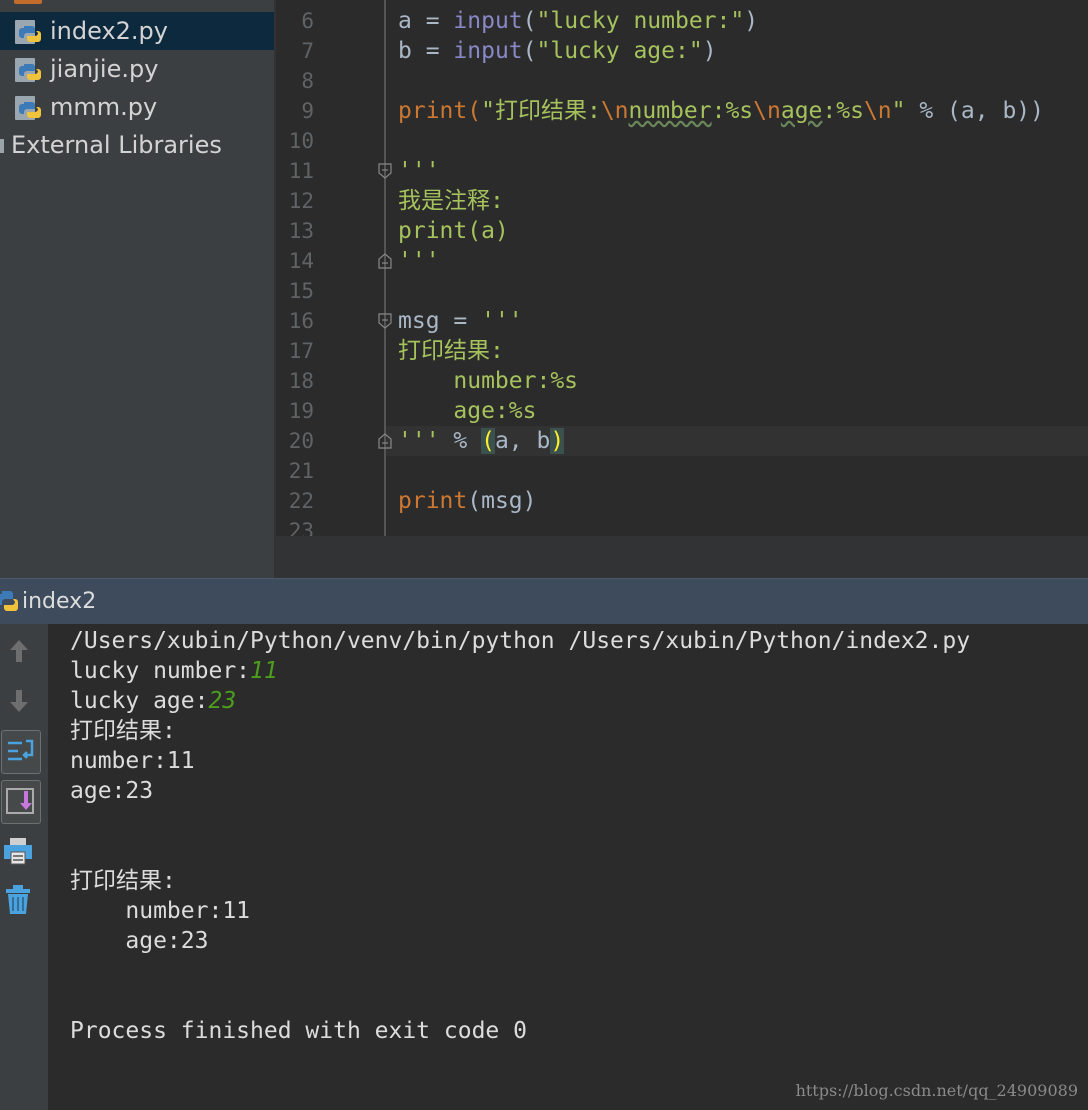 The image size is (1088, 1110). I want to click on console-prompt: lucky age:, so click(139, 701).